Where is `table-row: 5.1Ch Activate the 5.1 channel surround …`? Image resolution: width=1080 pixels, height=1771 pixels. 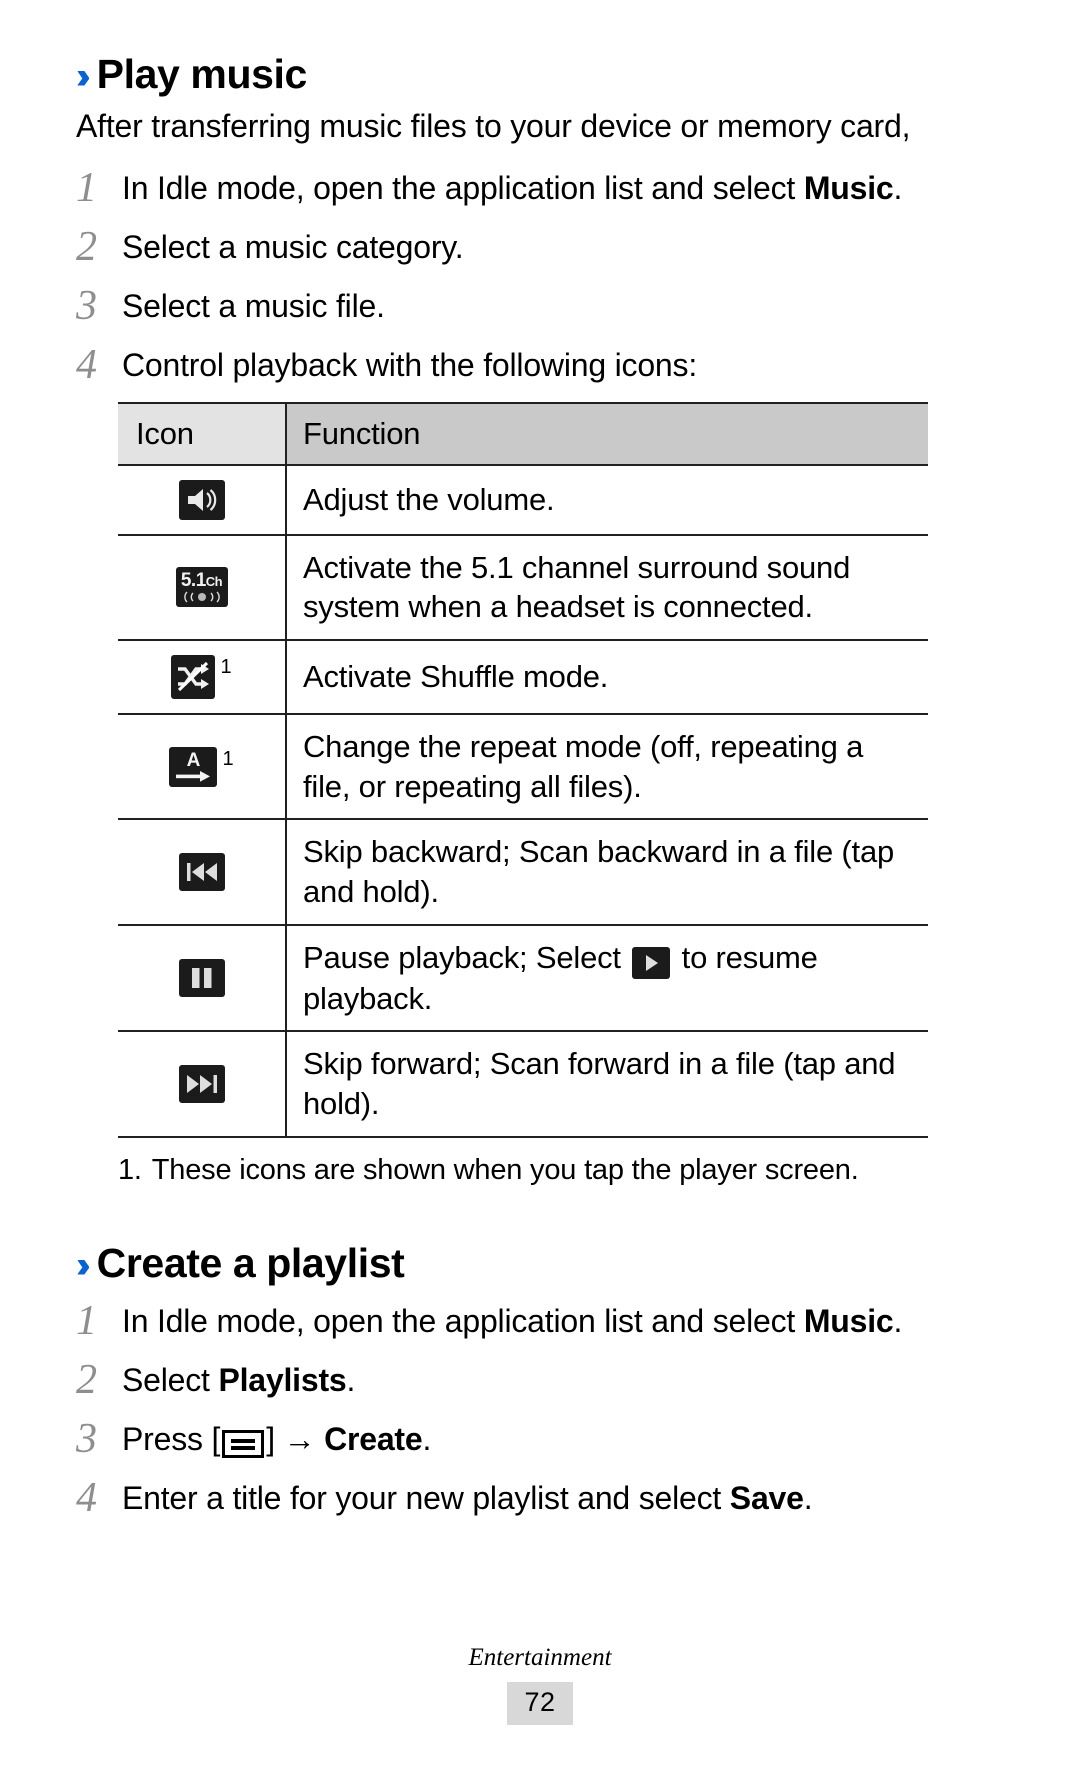
table-row: 5.1Ch Activate the 5.1 channel surround … is located at coordinates (523, 587).